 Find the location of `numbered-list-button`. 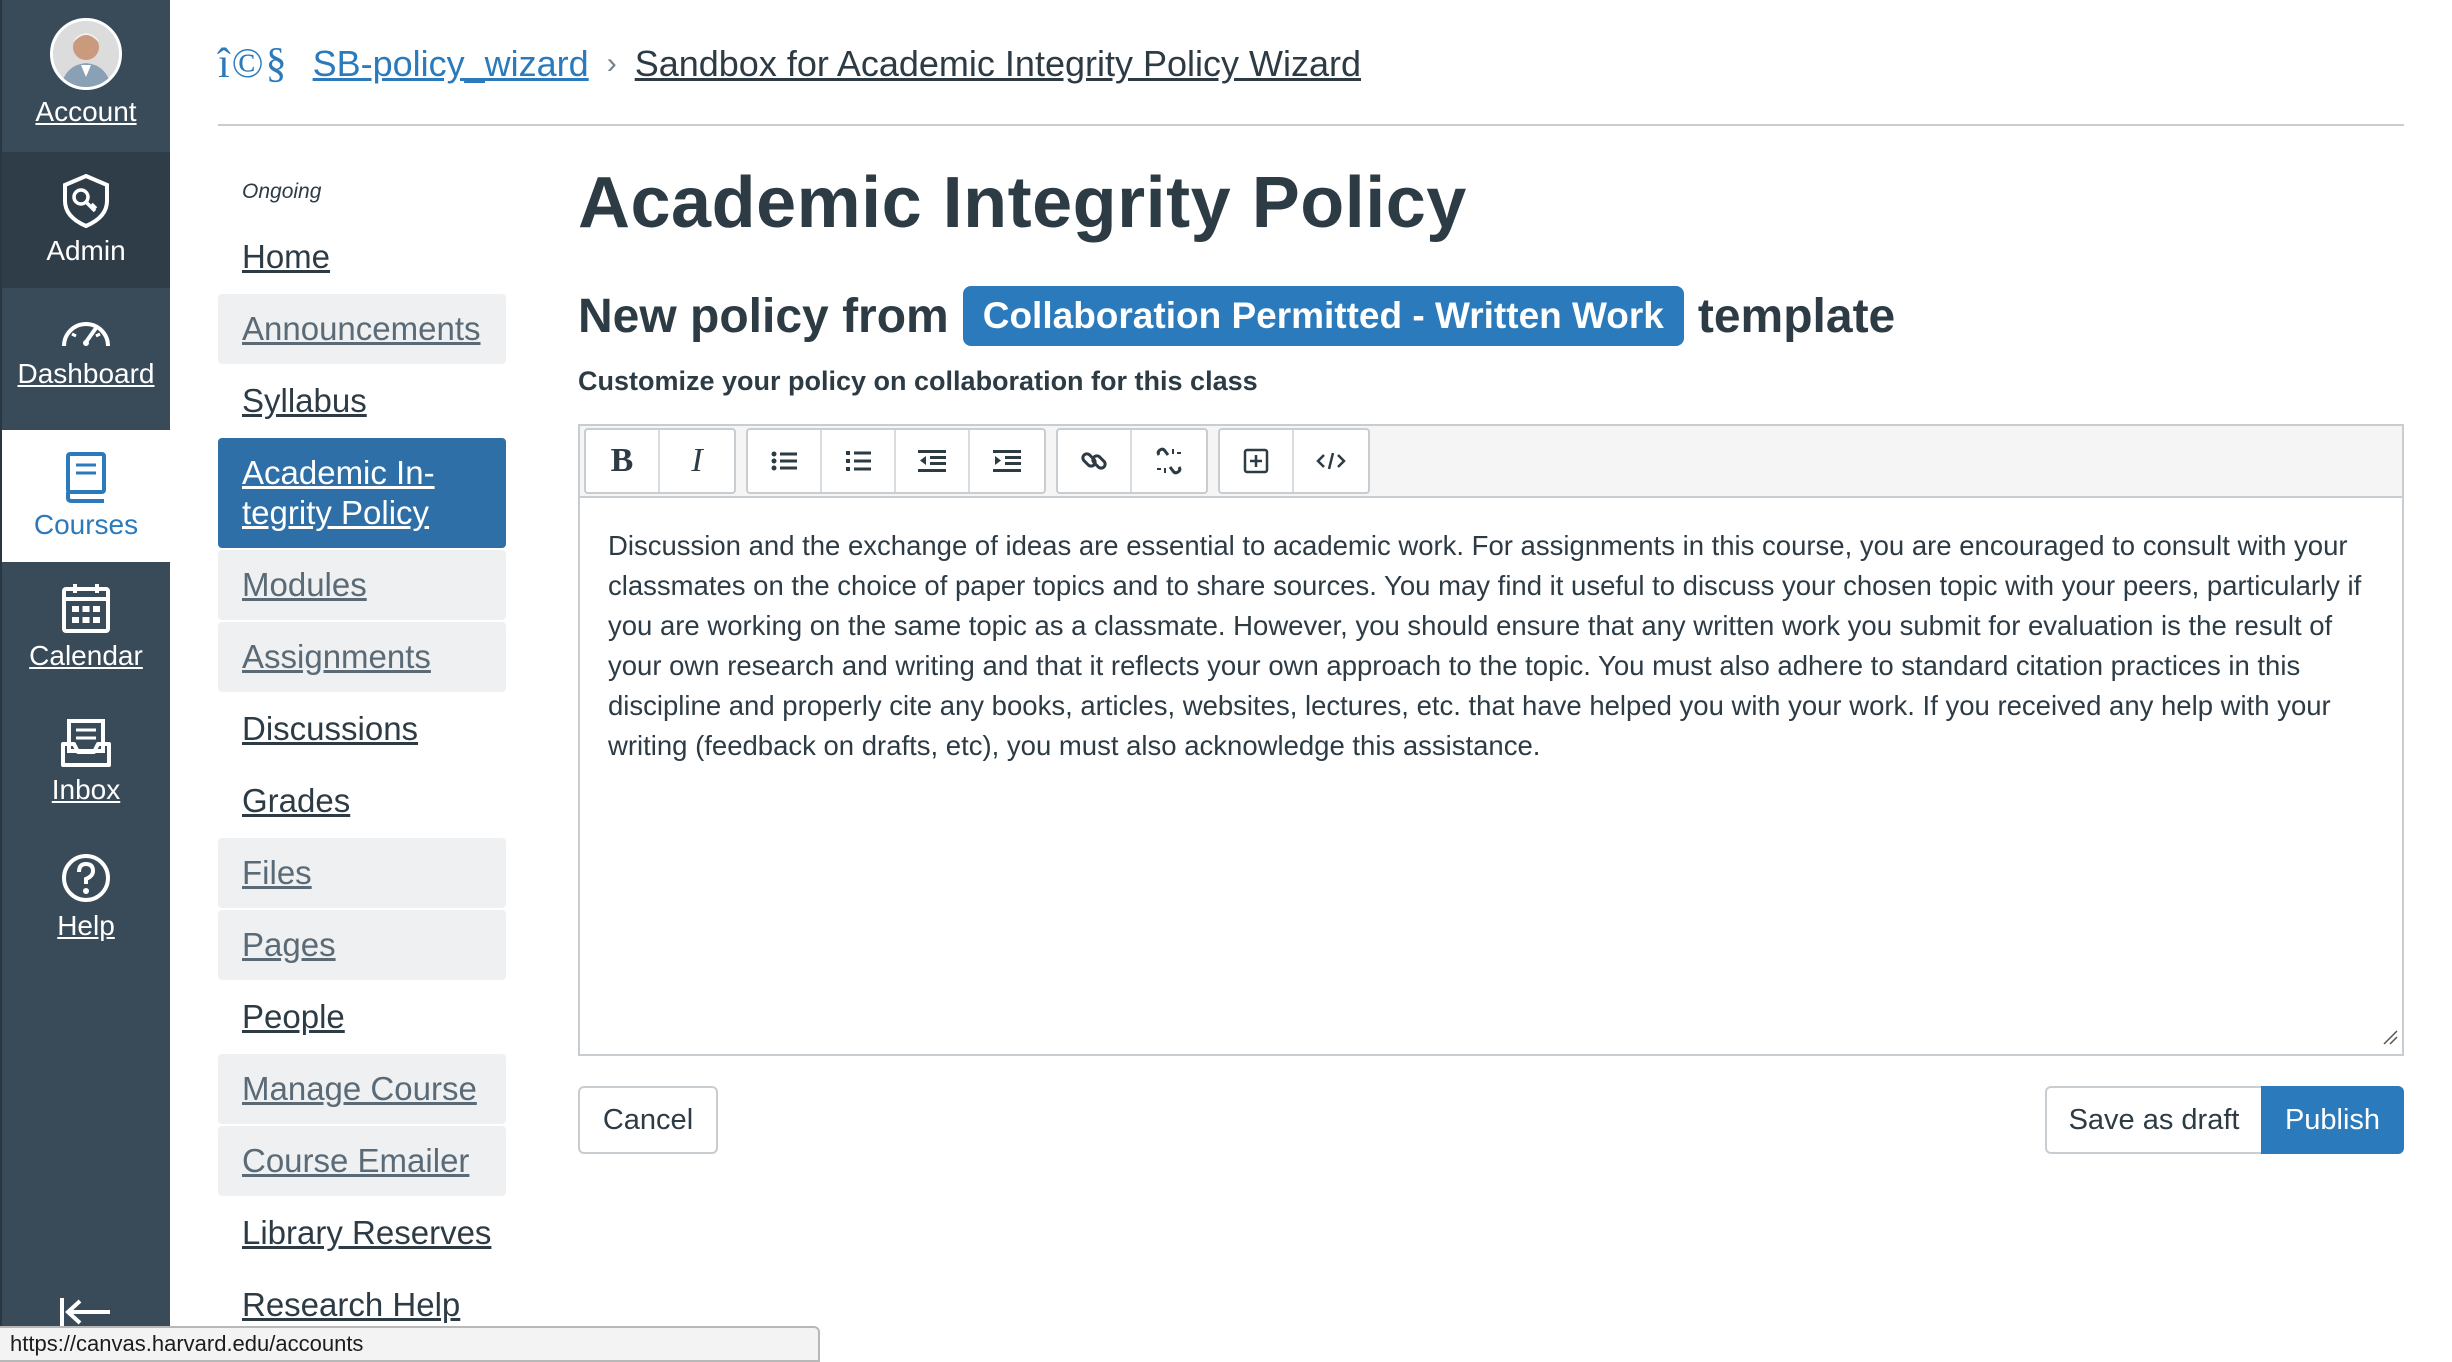

numbered-list-button is located at coordinates (859, 461).